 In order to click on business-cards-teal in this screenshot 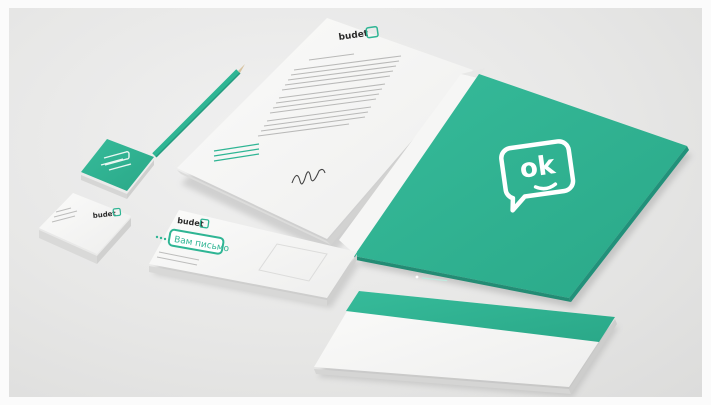, I will do `click(117, 169)`.